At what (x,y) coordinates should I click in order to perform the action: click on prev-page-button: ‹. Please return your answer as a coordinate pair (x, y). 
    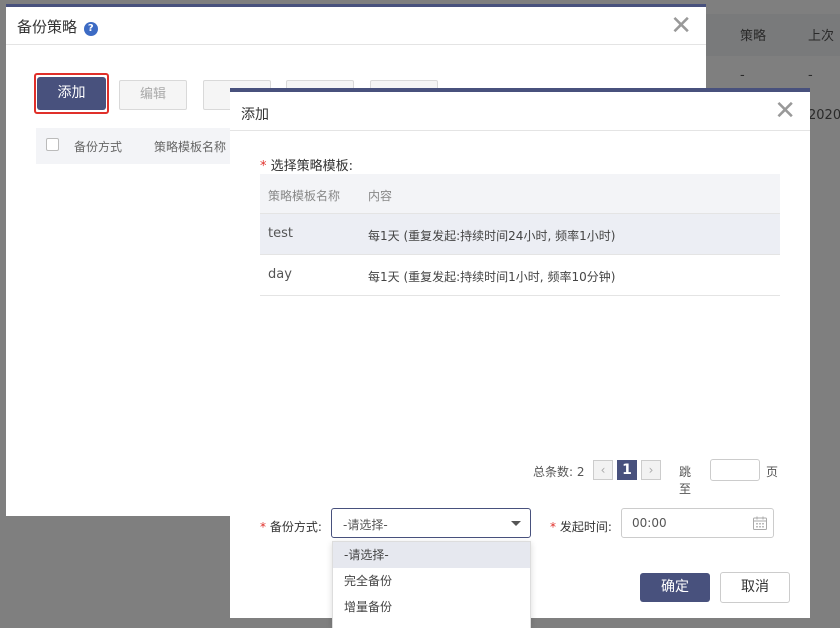
    Looking at the image, I should click on (603, 470).